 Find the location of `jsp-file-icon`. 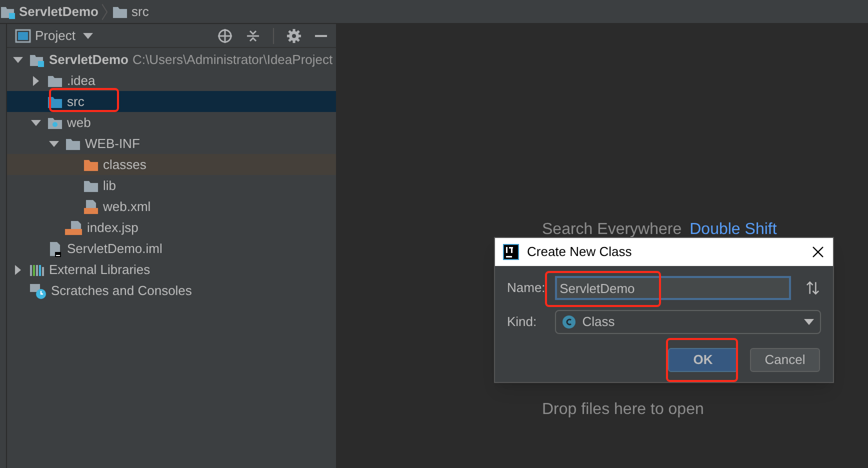

jsp-file-icon is located at coordinates (74, 228).